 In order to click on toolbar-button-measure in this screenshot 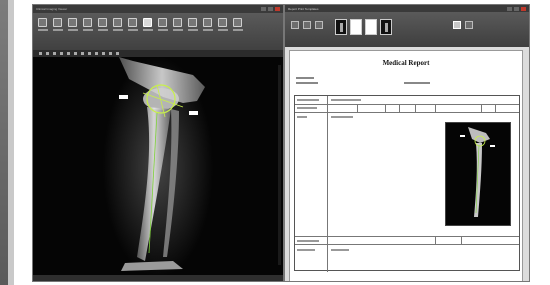, I will do `click(162, 24)`.